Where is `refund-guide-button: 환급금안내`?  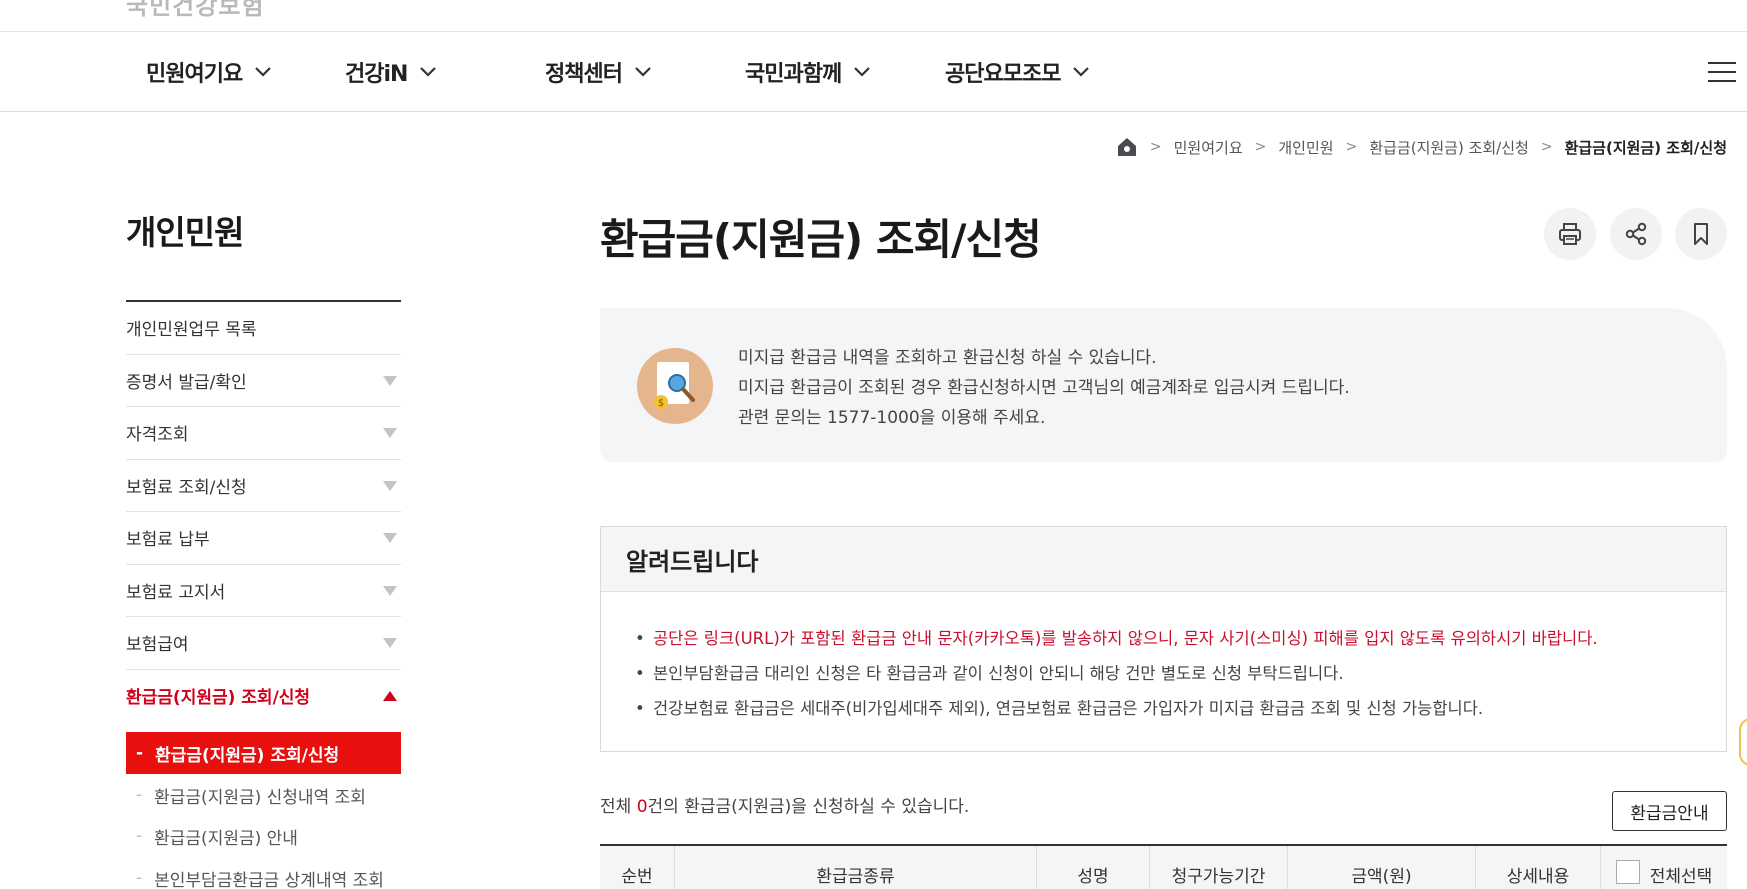
refund-guide-button: 환급금안내 is located at coordinates (1669, 811).